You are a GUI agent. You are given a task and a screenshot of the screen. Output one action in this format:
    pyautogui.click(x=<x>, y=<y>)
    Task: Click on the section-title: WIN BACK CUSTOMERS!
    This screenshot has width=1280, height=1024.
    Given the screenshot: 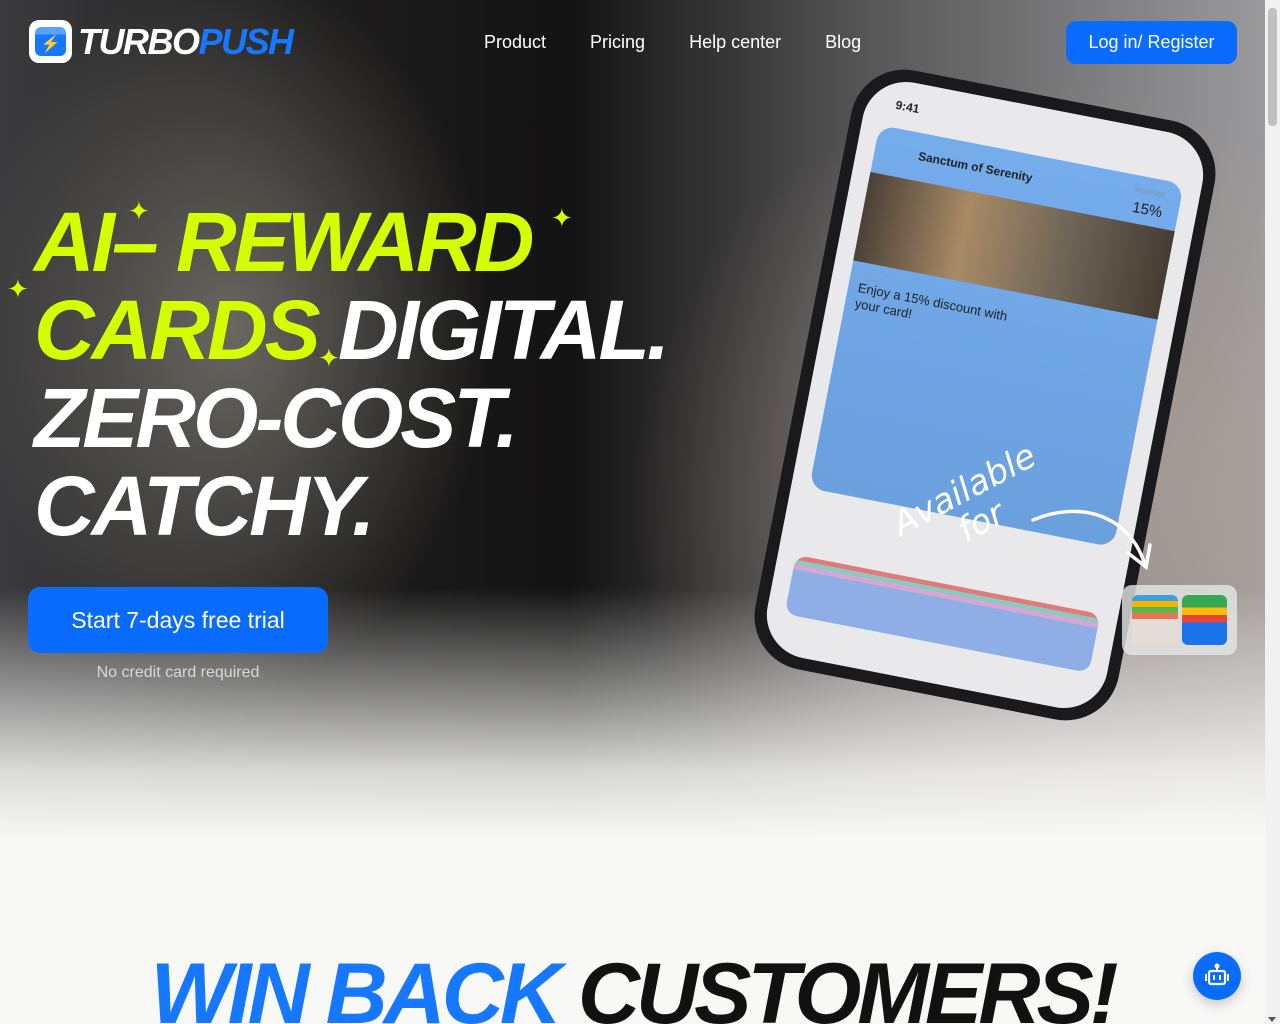 What is the action you would take?
    pyautogui.click(x=632, y=984)
    